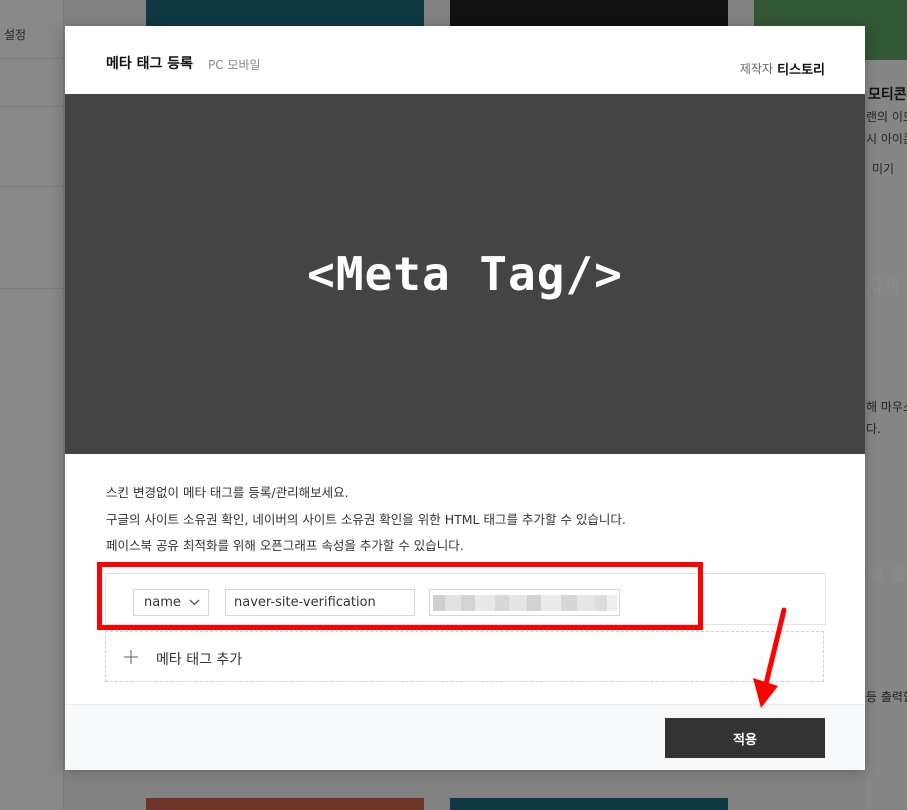 The image size is (907, 810). I want to click on modal-header: 메타 태그 등록 PC 모바일 제작자 티스토리, so click(465, 60).